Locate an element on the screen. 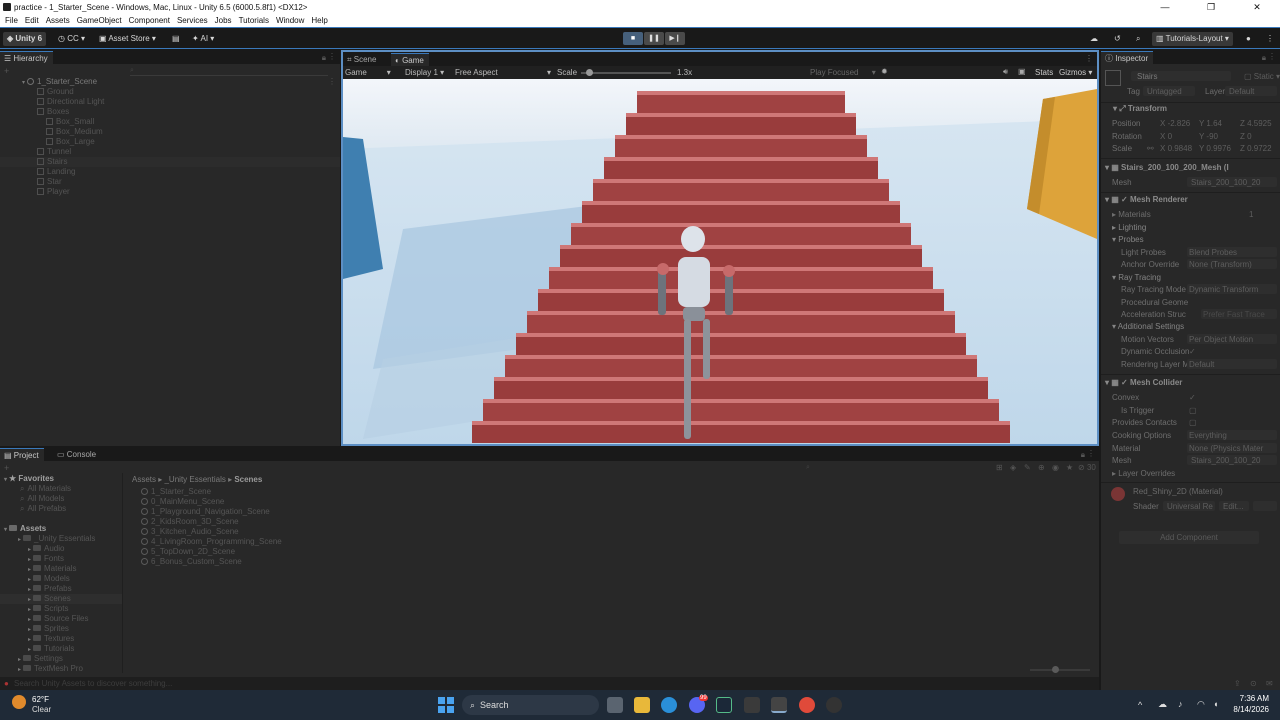 The width and height of the screenshot is (1280, 720). anchor-override-field: None (Transform) is located at coordinates (1232, 264).